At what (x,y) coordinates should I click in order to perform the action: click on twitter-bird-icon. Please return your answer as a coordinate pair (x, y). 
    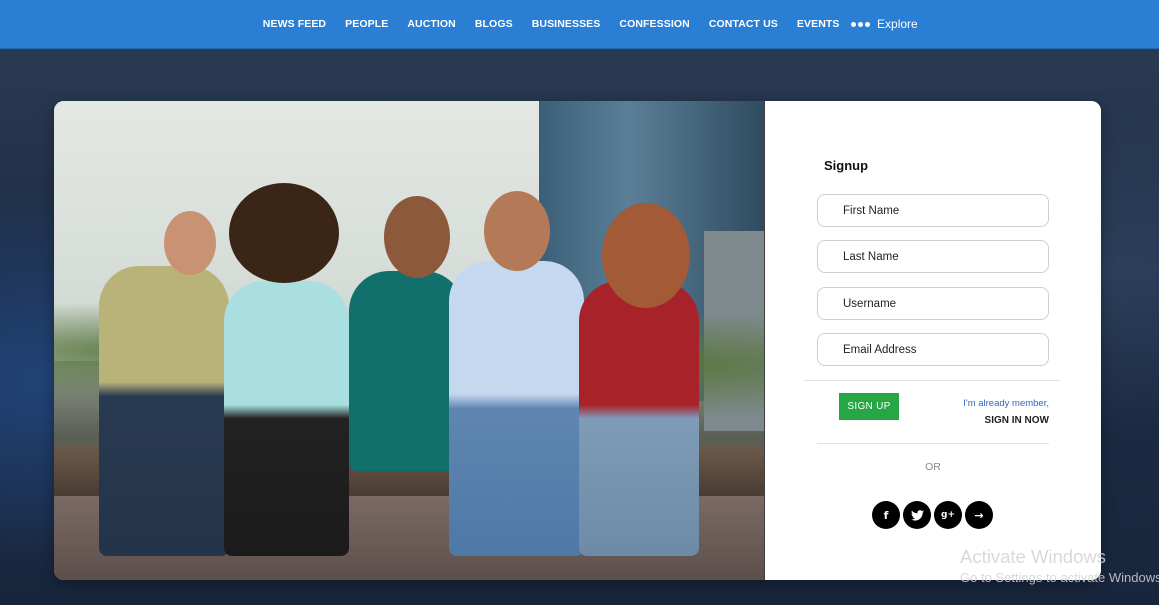
    Looking at the image, I should click on (917, 515).